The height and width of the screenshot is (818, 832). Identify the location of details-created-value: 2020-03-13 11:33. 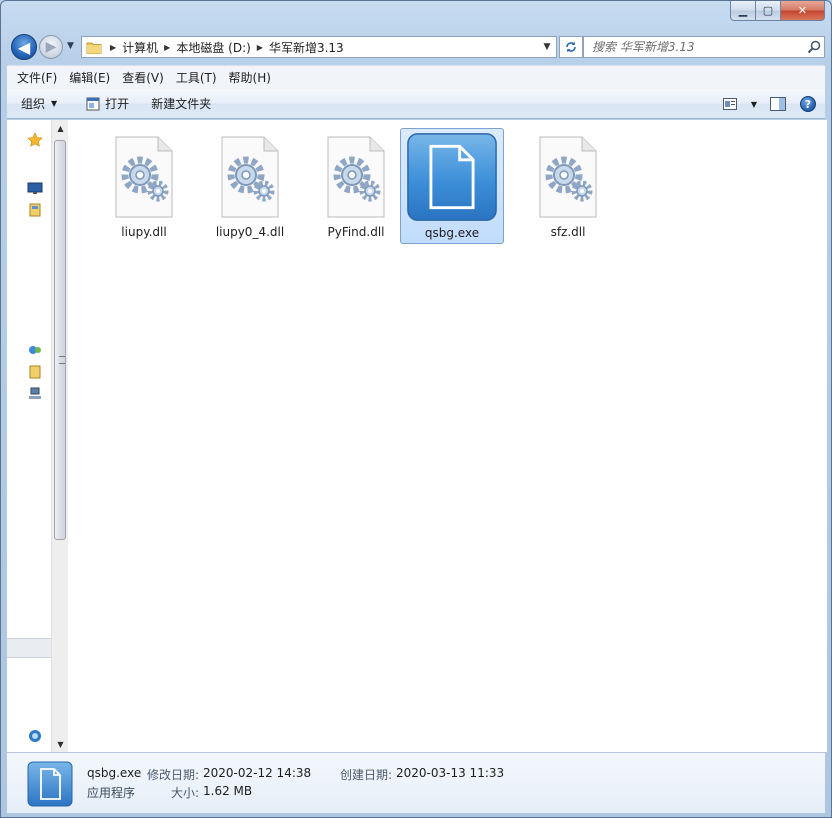
(450, 773).